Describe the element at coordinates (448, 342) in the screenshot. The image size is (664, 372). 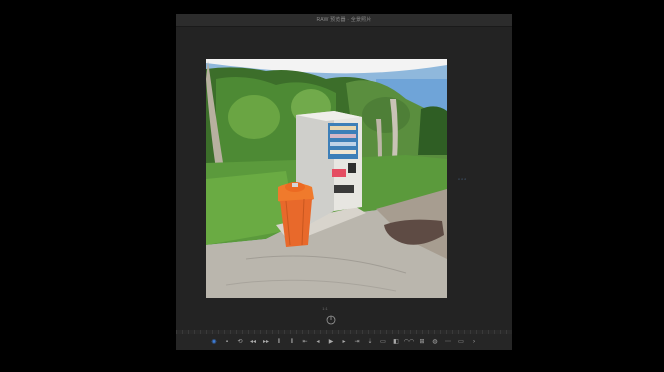
I see `settings-icon: ⋯` at that location.